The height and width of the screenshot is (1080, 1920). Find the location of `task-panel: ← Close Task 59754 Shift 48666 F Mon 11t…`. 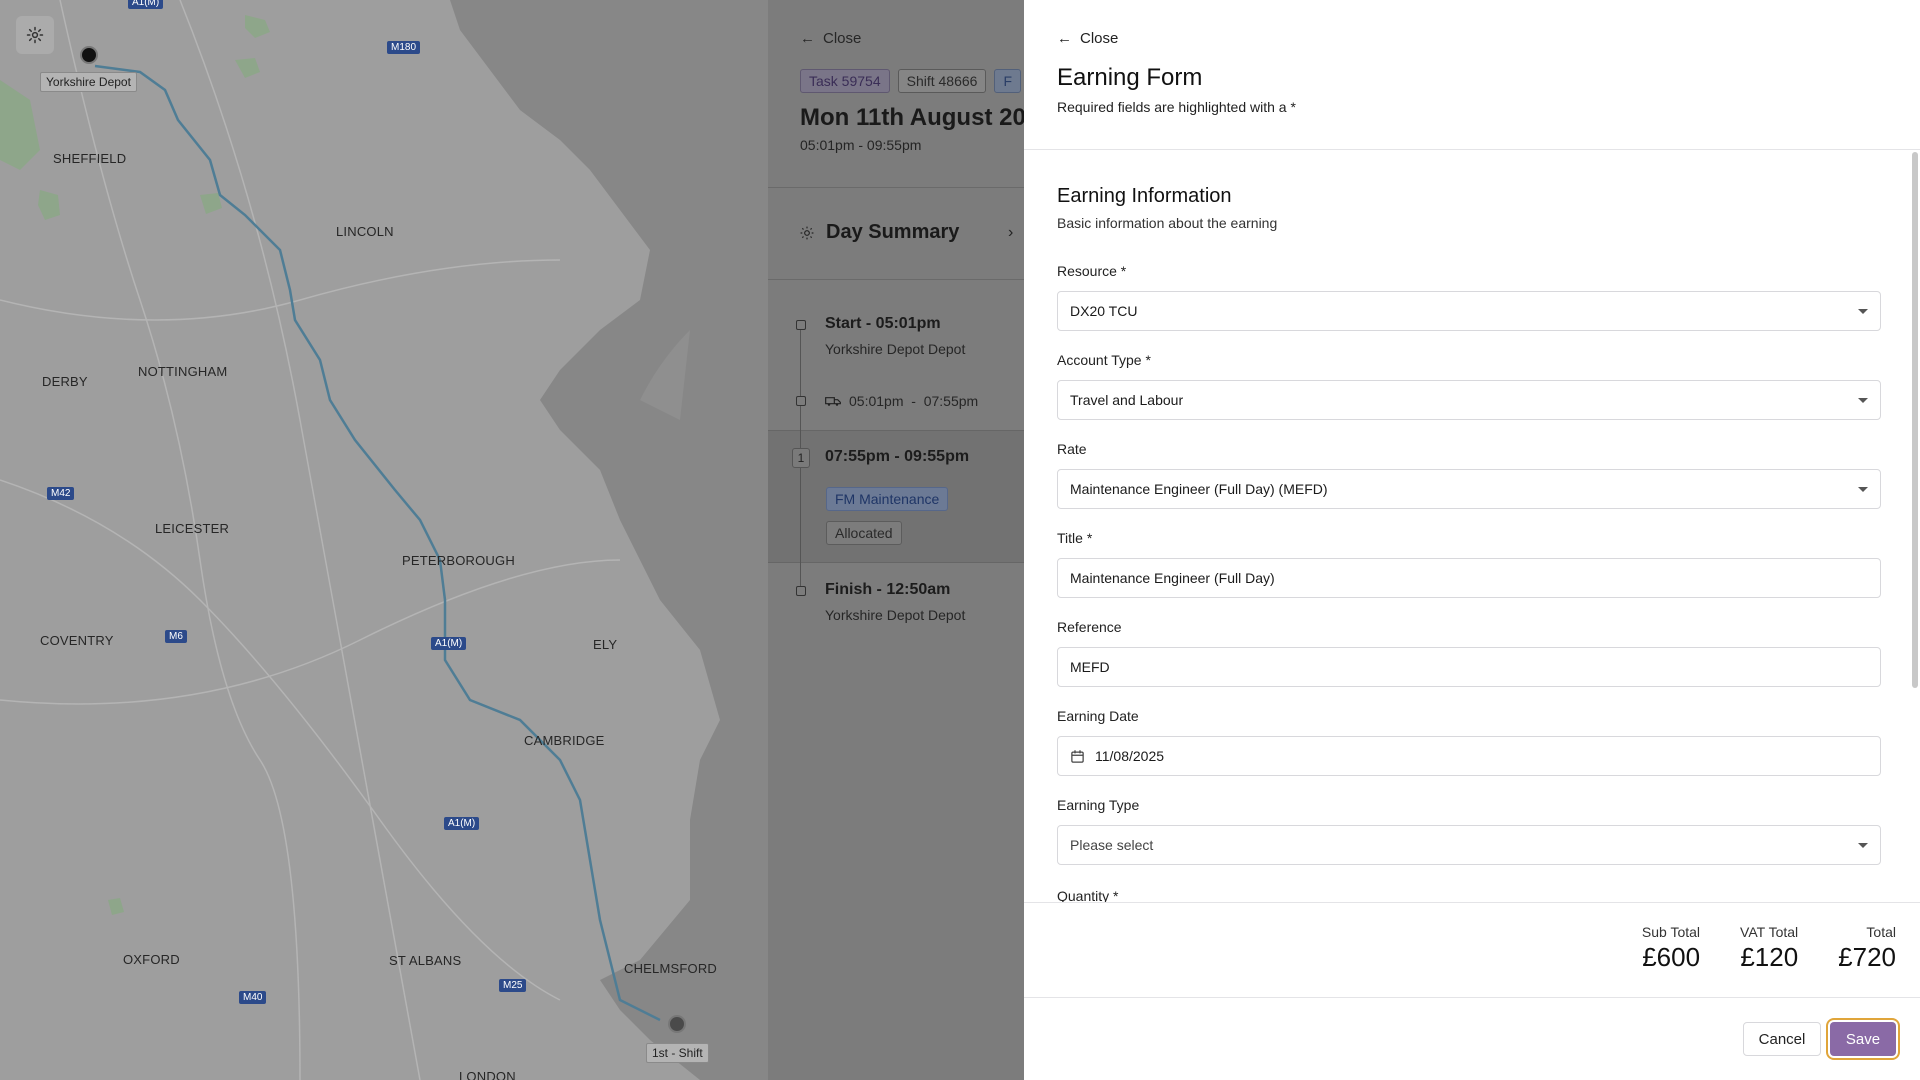

task-panel: ← Close Task 59754 Shift 48666 F Mon 11t… is located at coordinates (896, 540).